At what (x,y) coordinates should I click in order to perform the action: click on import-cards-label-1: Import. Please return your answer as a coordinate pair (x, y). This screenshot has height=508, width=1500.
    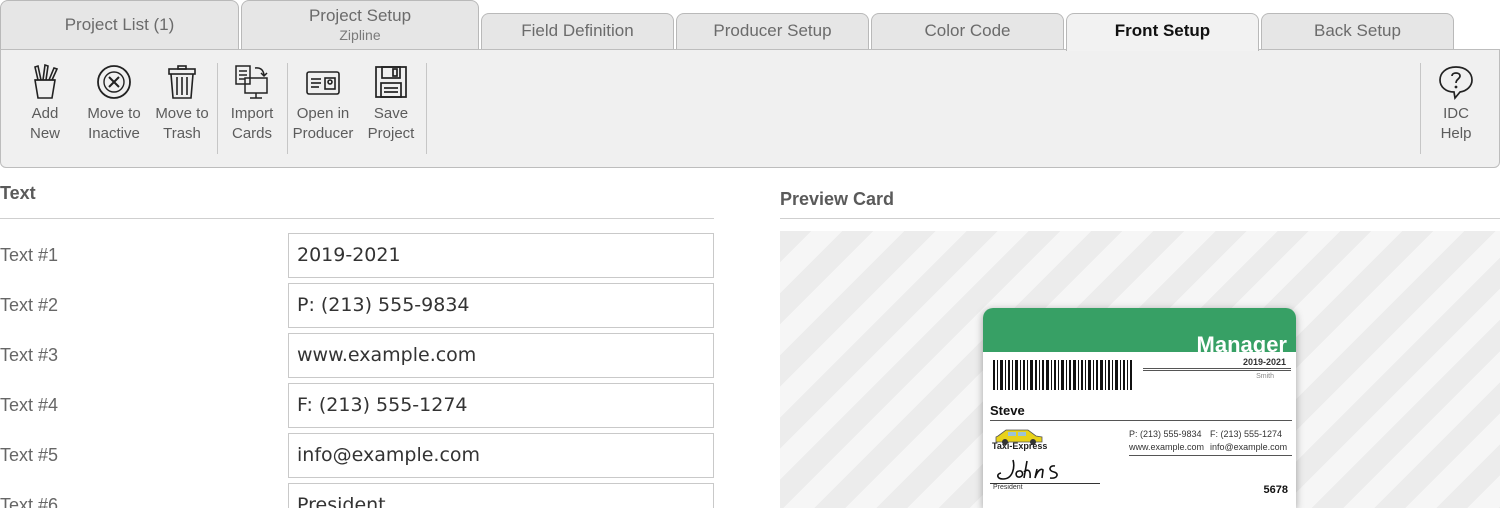
    Looking at the image, I should click on (252, 113).